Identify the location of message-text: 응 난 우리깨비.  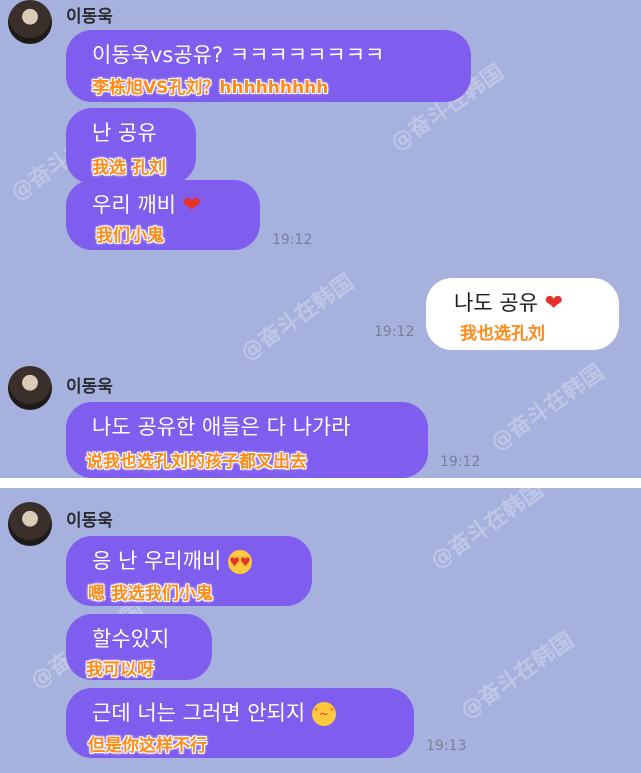
(157, 561).